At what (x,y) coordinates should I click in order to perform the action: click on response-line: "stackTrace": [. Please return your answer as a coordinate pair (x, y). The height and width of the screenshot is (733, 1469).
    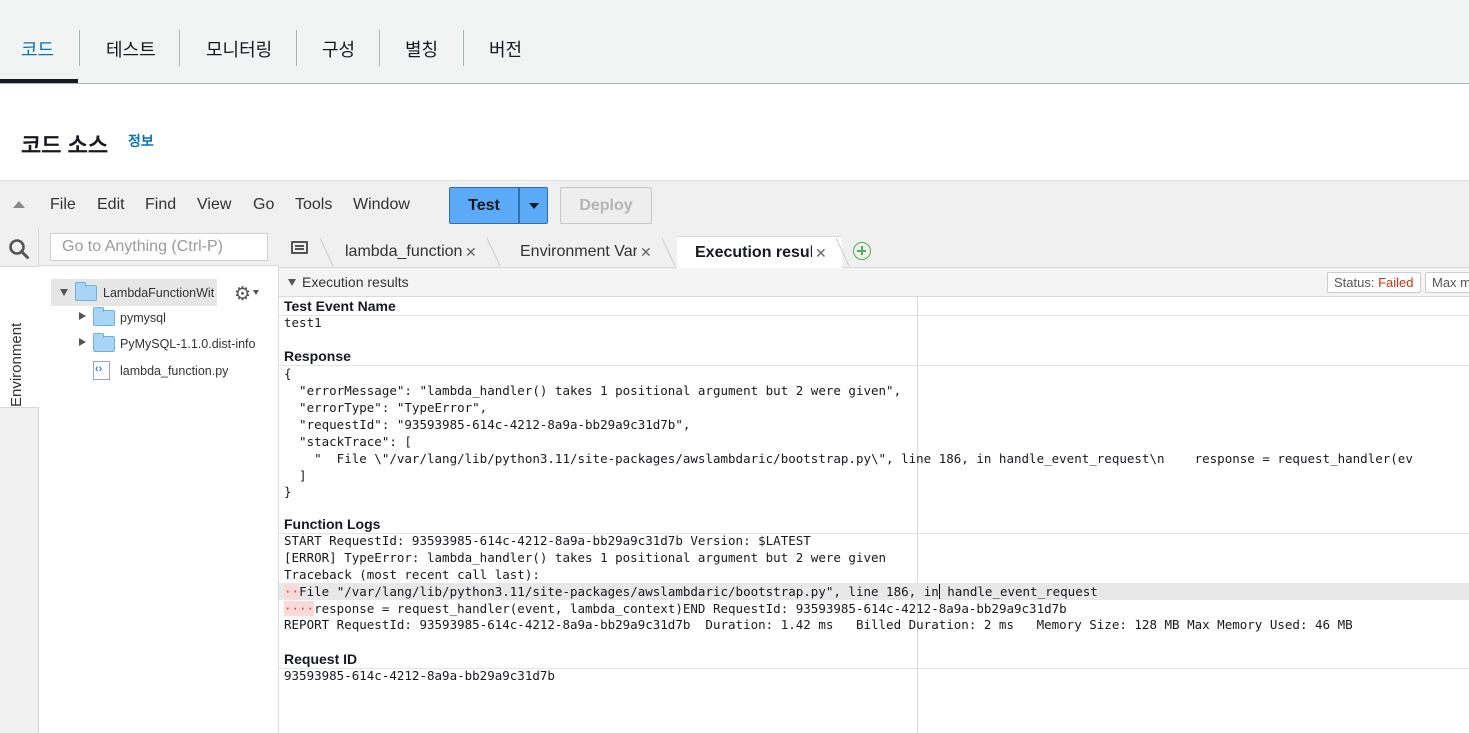
    Looking at the image, I should click on (348, 441).